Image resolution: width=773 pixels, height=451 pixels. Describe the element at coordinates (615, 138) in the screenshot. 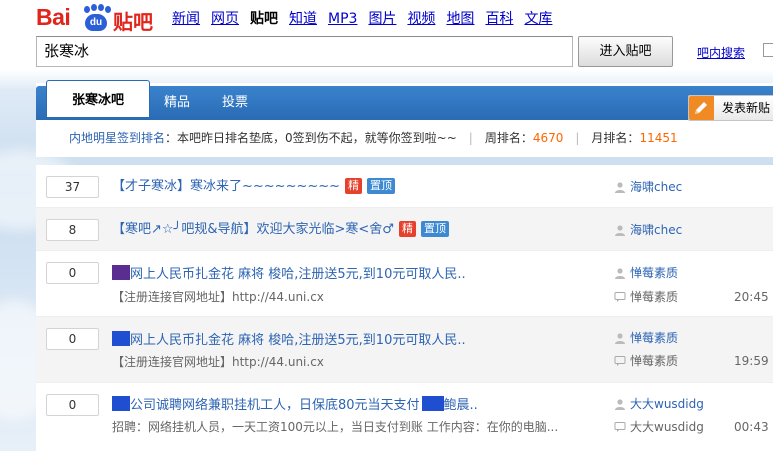

I see `month-rank-label: 月排名：` at that location.